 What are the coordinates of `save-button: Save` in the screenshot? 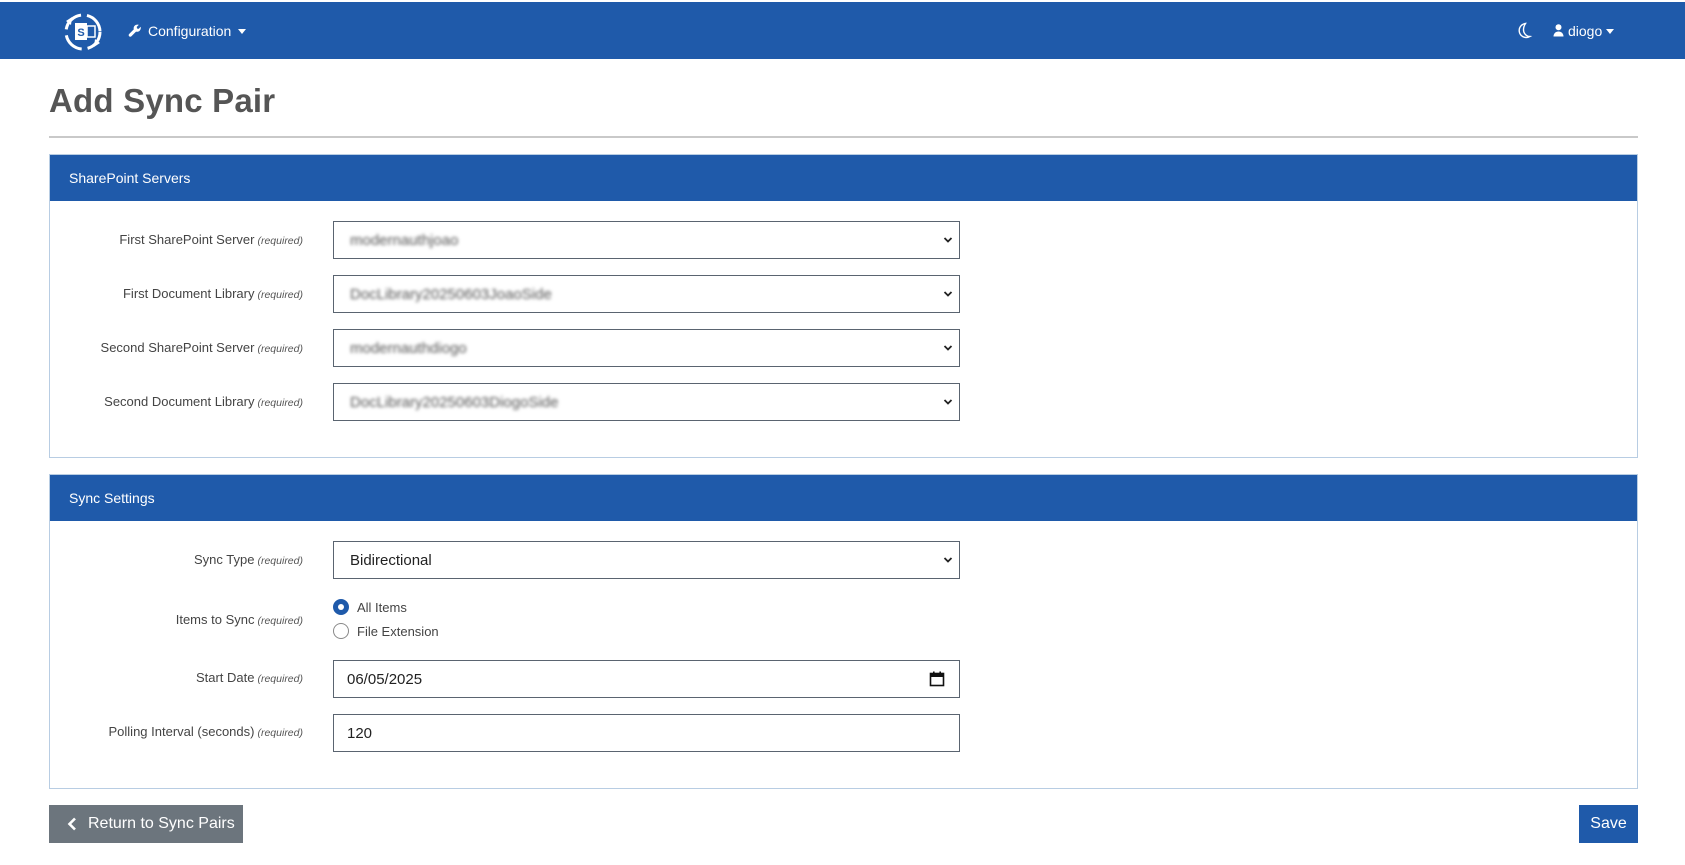 It's located at (1608, 824).